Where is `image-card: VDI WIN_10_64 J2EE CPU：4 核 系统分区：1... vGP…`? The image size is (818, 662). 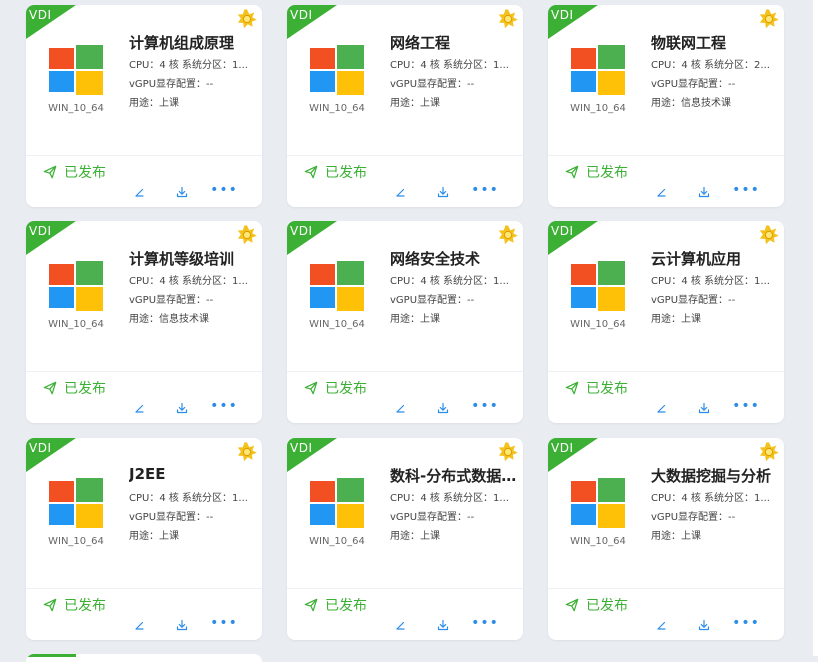 image-card: VDI WIN_10_64 J2EE CPU：4 核 系统分区：1... vGP… is located at coordinates (144, 539).